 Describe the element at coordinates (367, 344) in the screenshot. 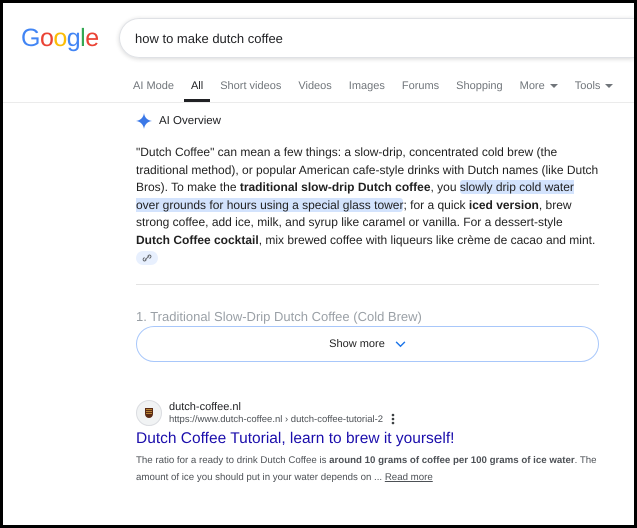

I see `show-more-button: Show more` at that location.